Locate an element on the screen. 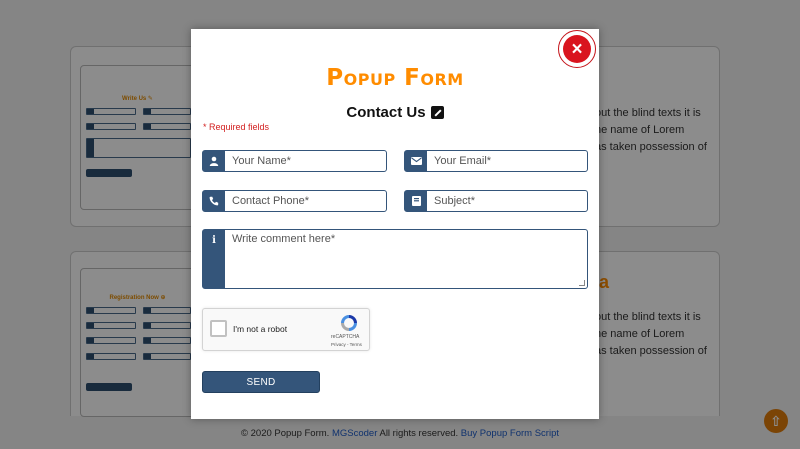  comment-textarea is located at coordinates (407, 259).